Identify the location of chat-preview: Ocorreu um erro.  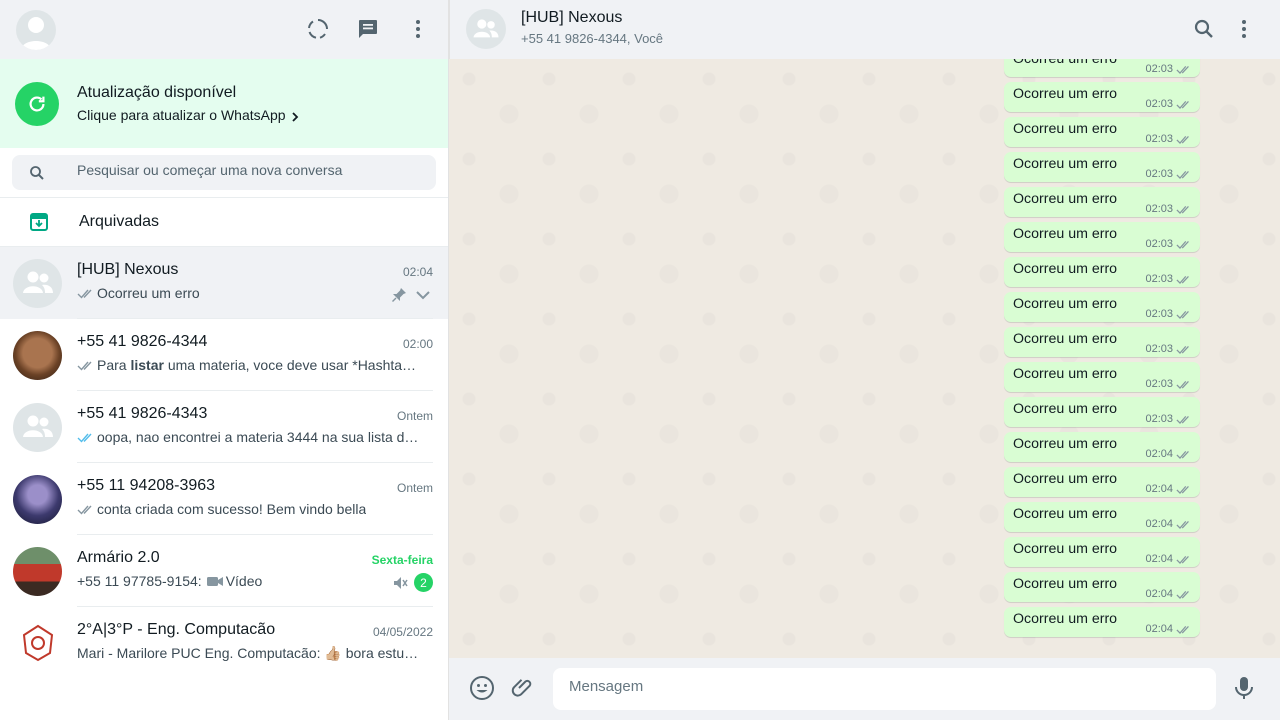
(253, 293).